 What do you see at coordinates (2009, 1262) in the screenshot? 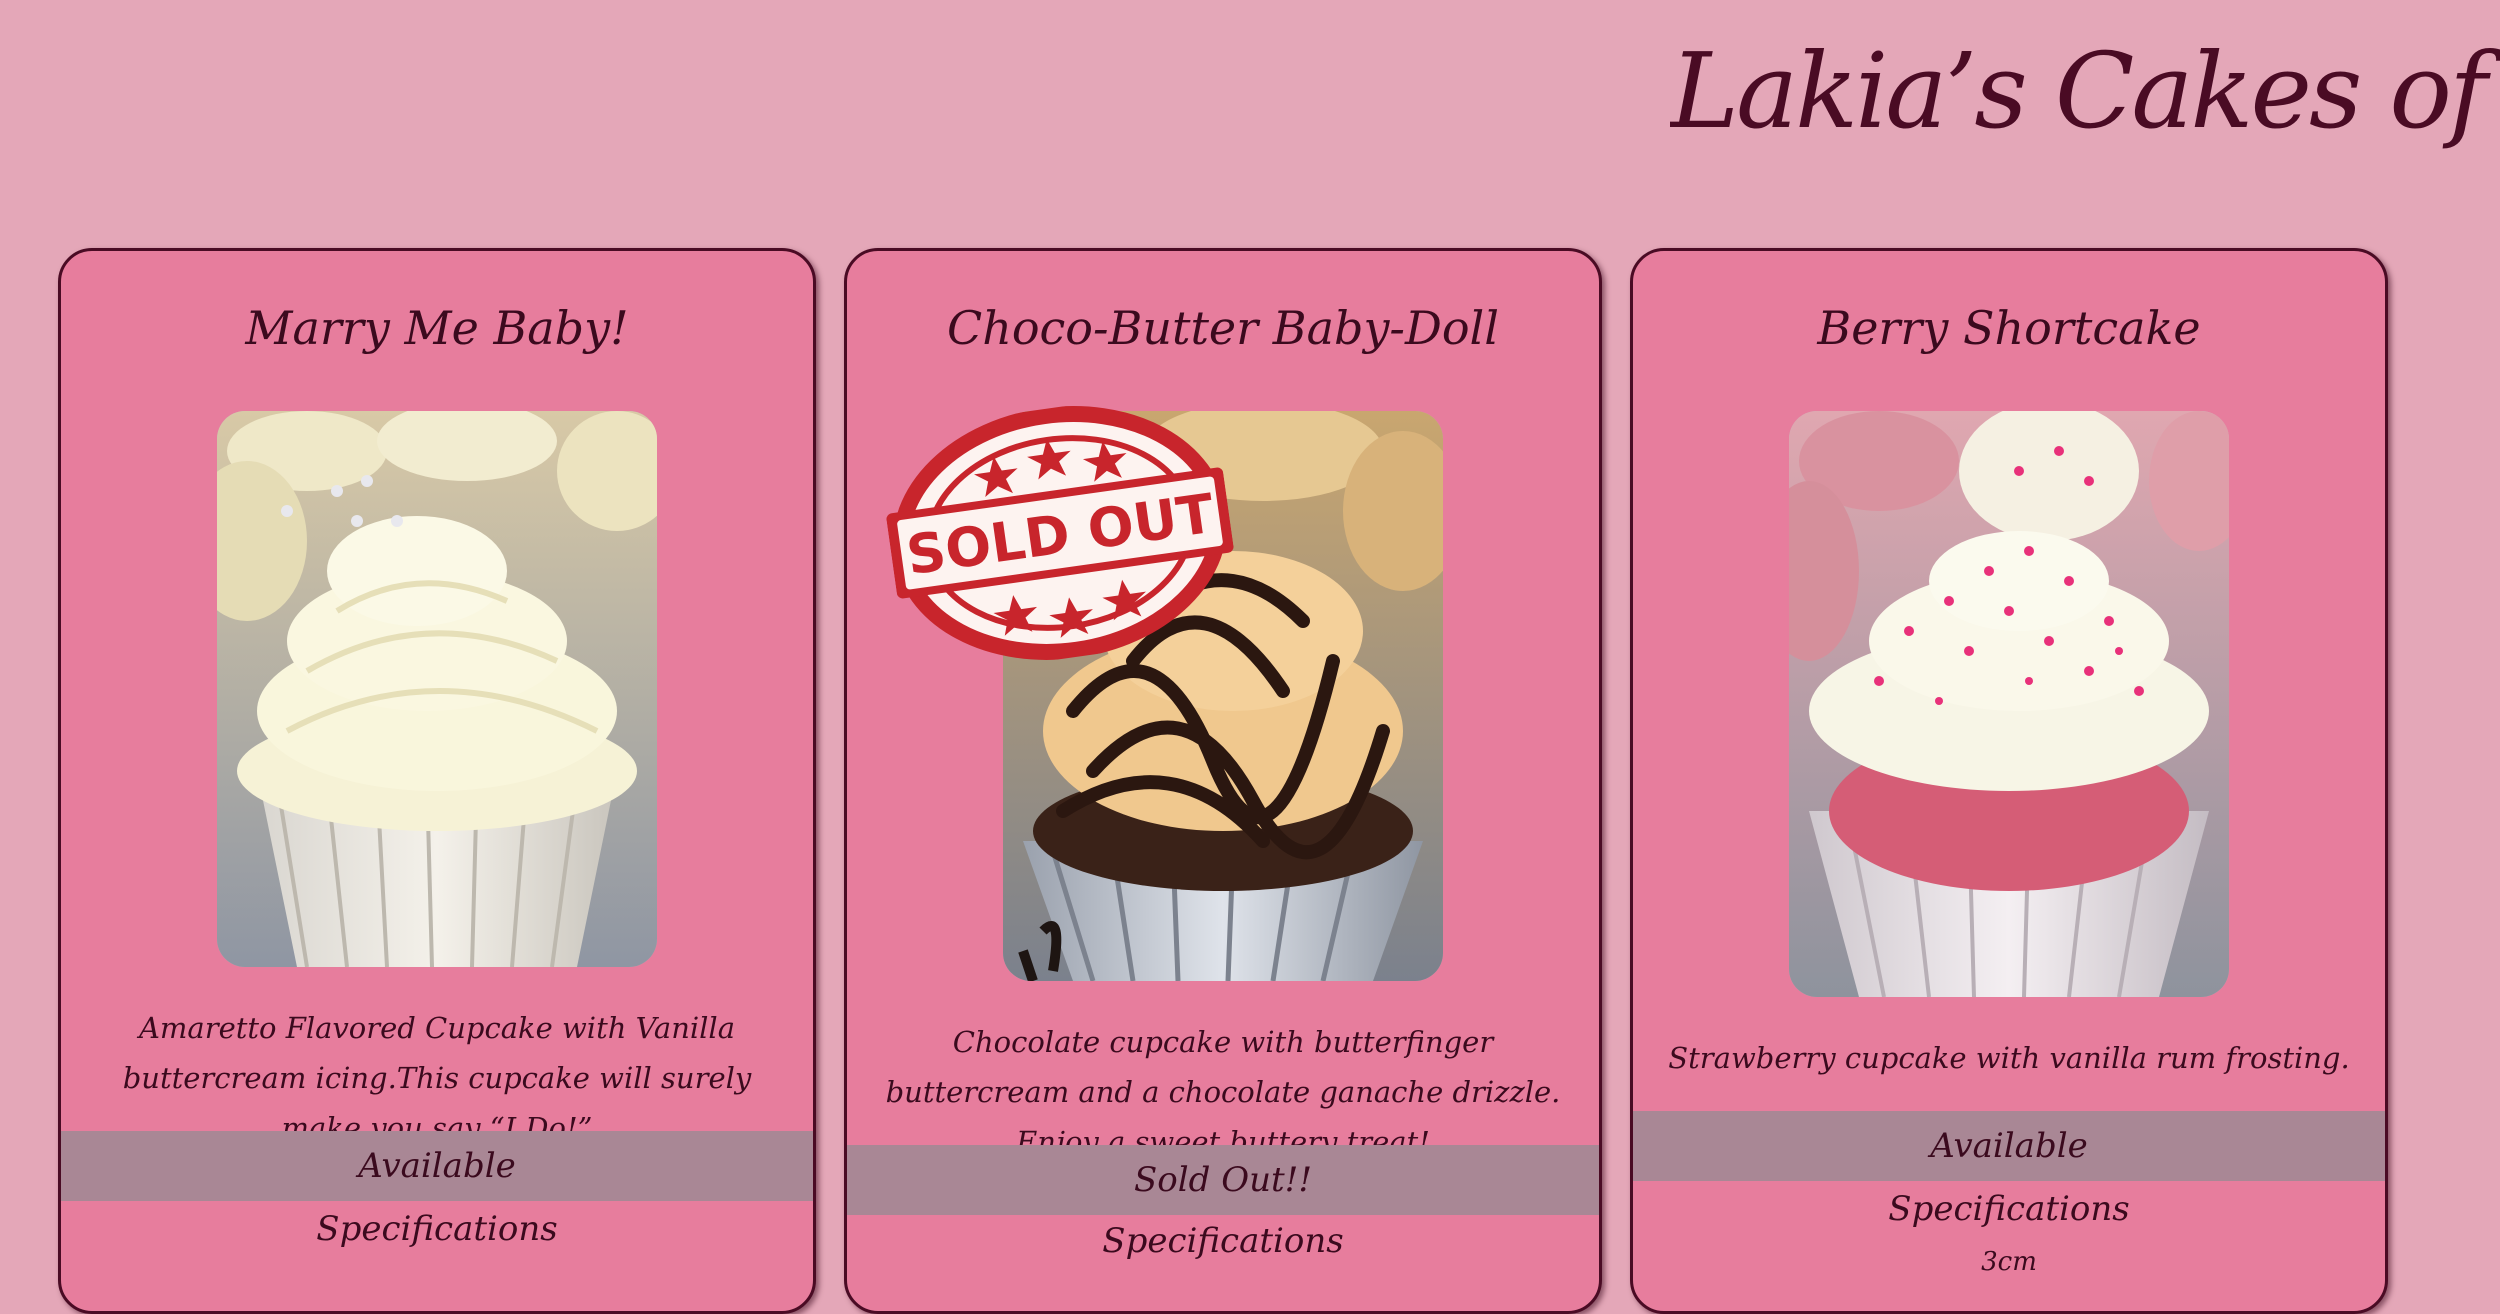
I see `spec-value: 3cm` at bounding box center [2009, 1262].